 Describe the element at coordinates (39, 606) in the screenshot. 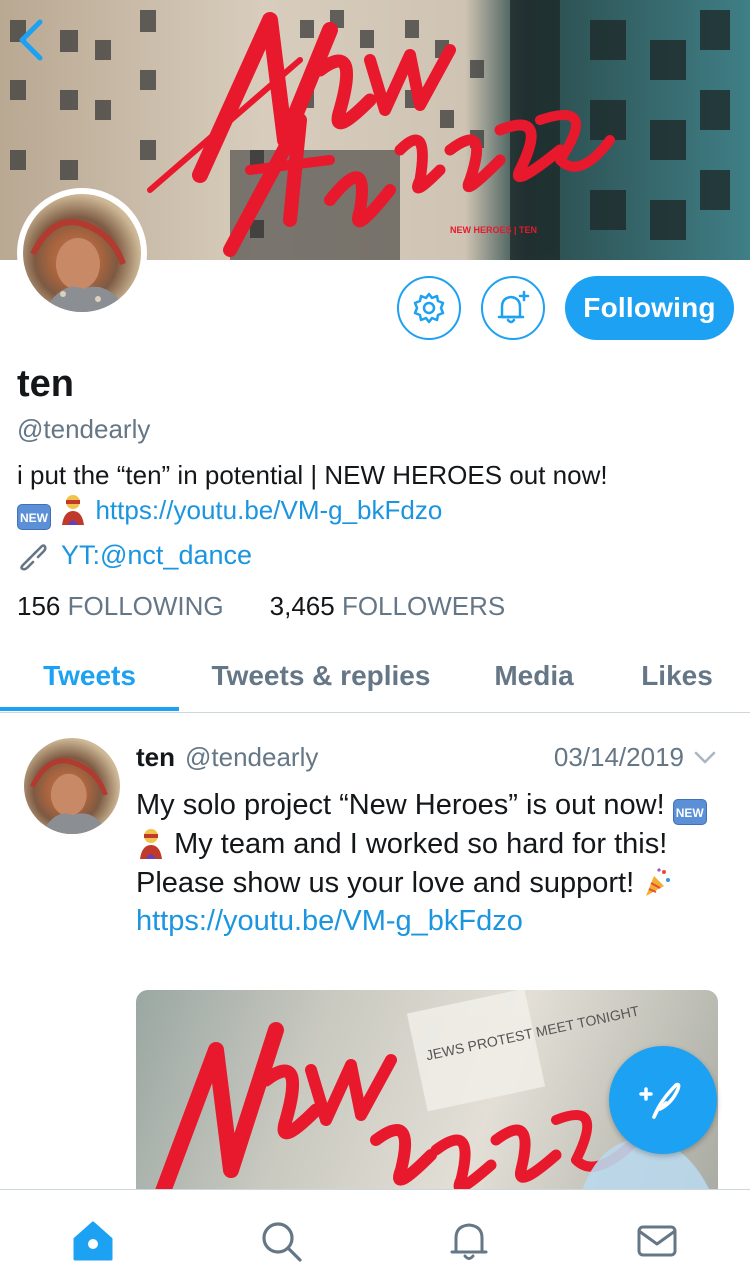

I see `following-count: 156` at that location.